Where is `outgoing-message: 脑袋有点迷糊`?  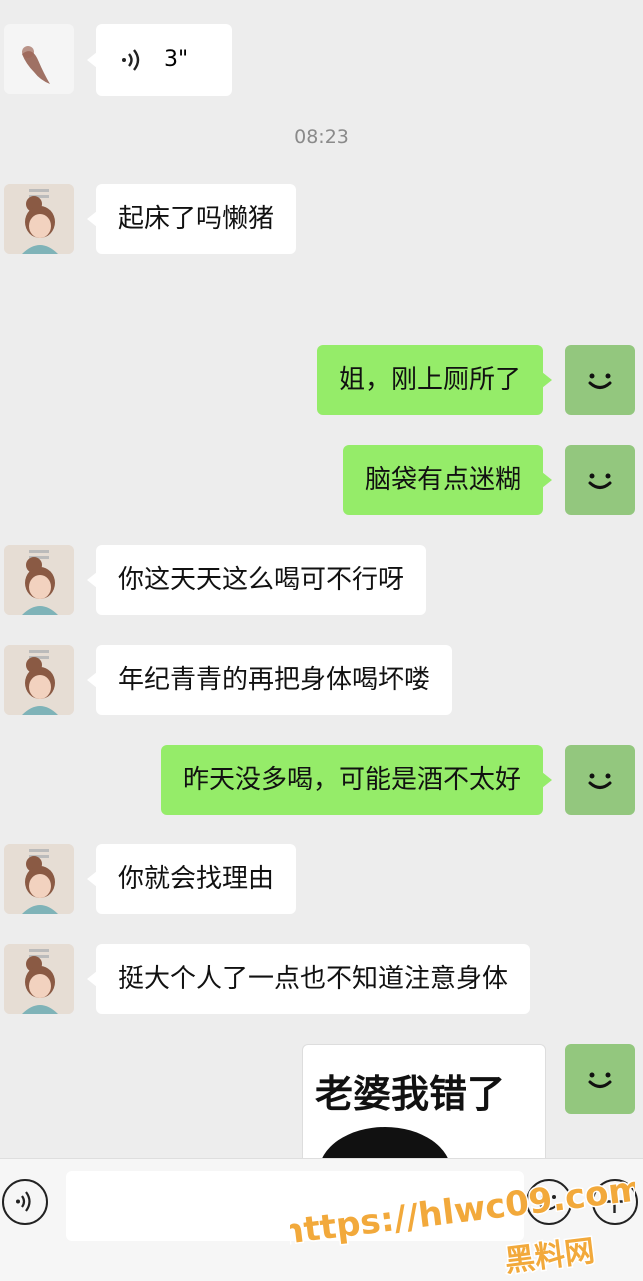 outgoing-message: 脑袋有点迷糊 is located at coordinates (447, 480).